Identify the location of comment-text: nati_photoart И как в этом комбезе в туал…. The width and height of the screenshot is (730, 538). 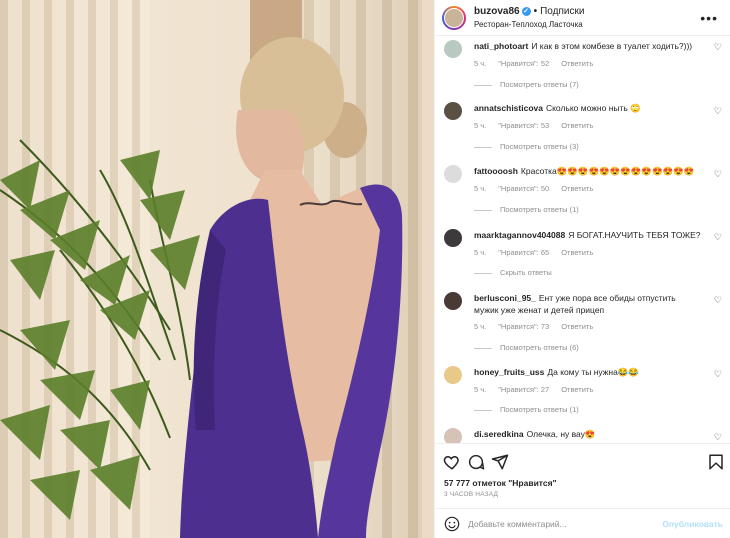
(588, 46).